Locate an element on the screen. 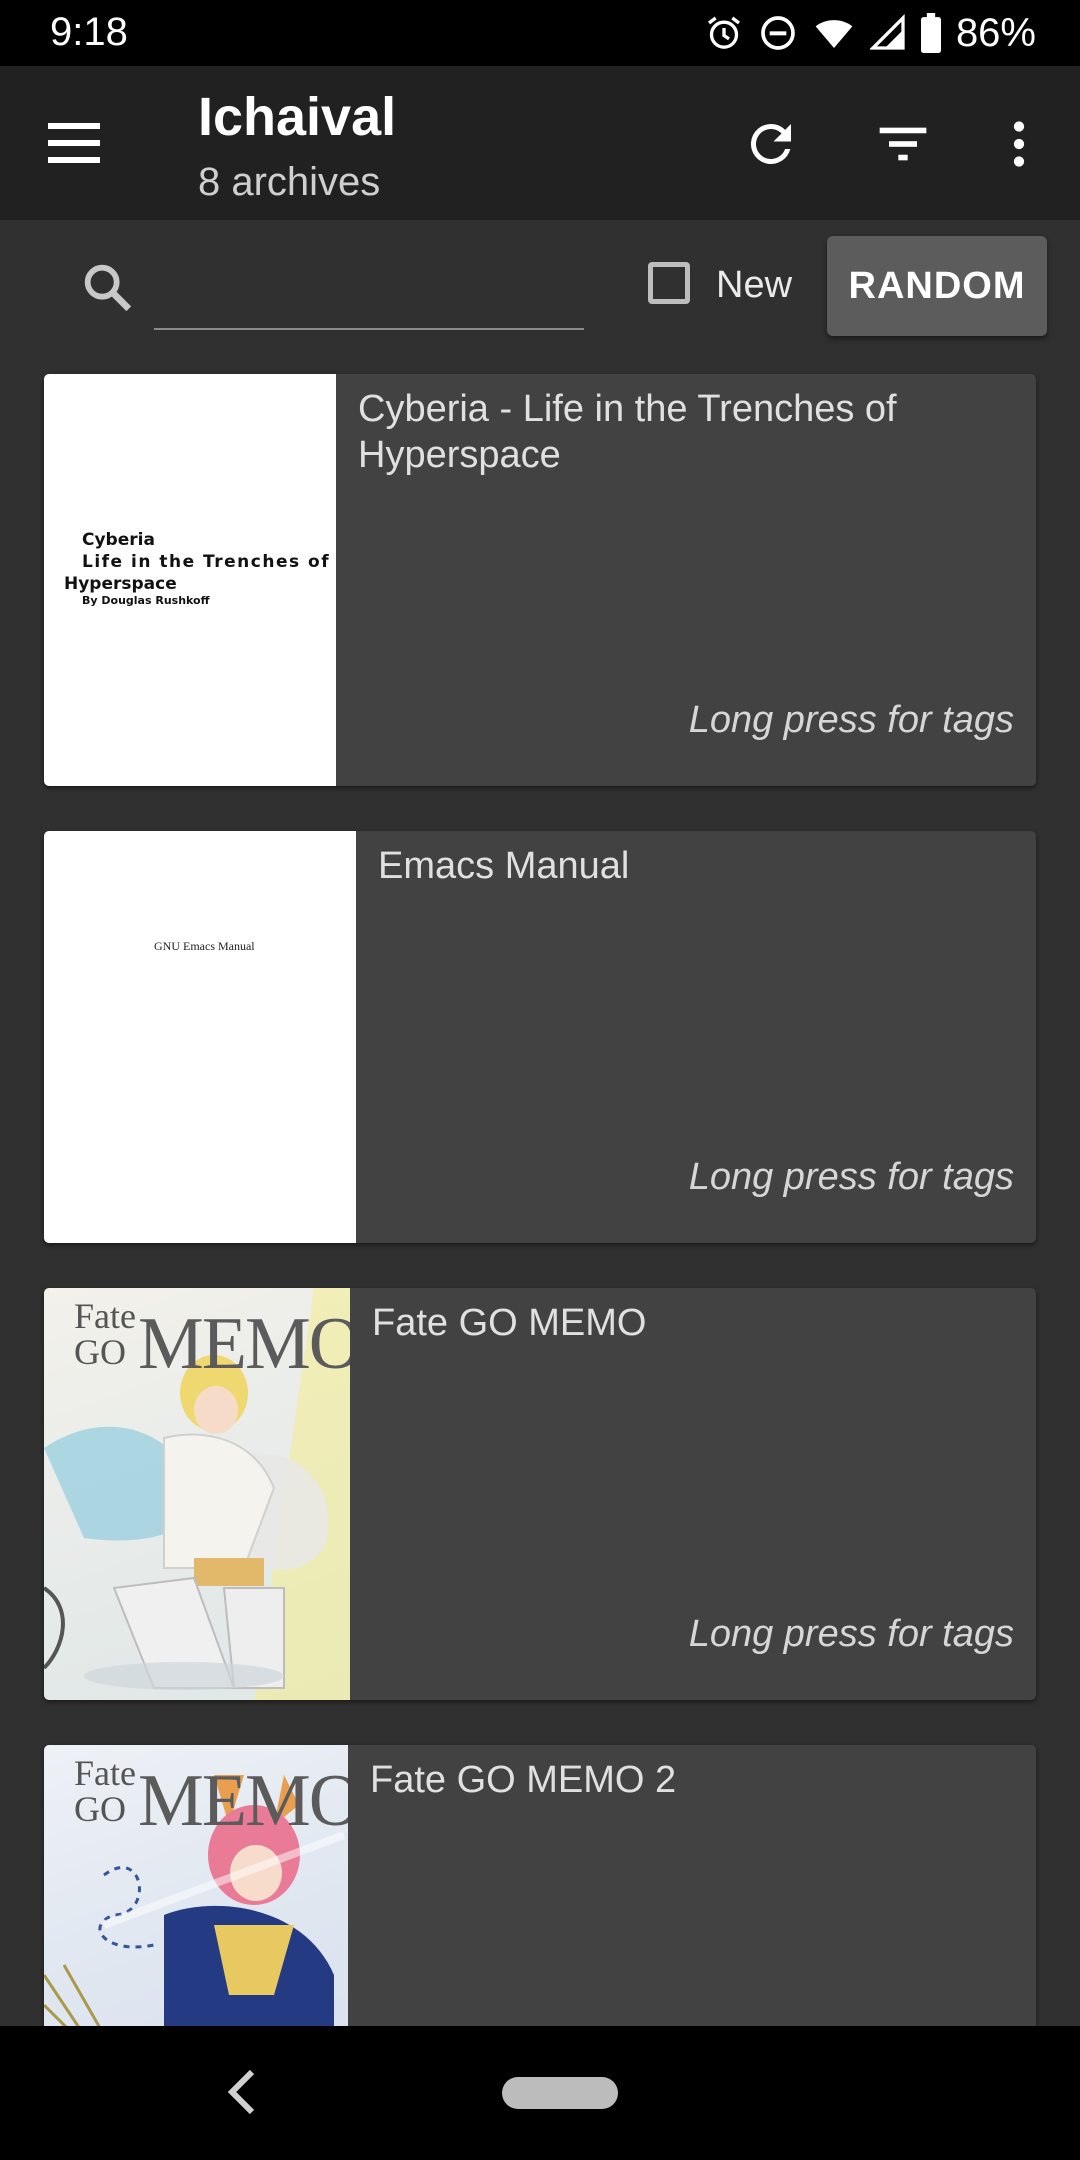  new-checkbox is located at coordinates (669, 283).